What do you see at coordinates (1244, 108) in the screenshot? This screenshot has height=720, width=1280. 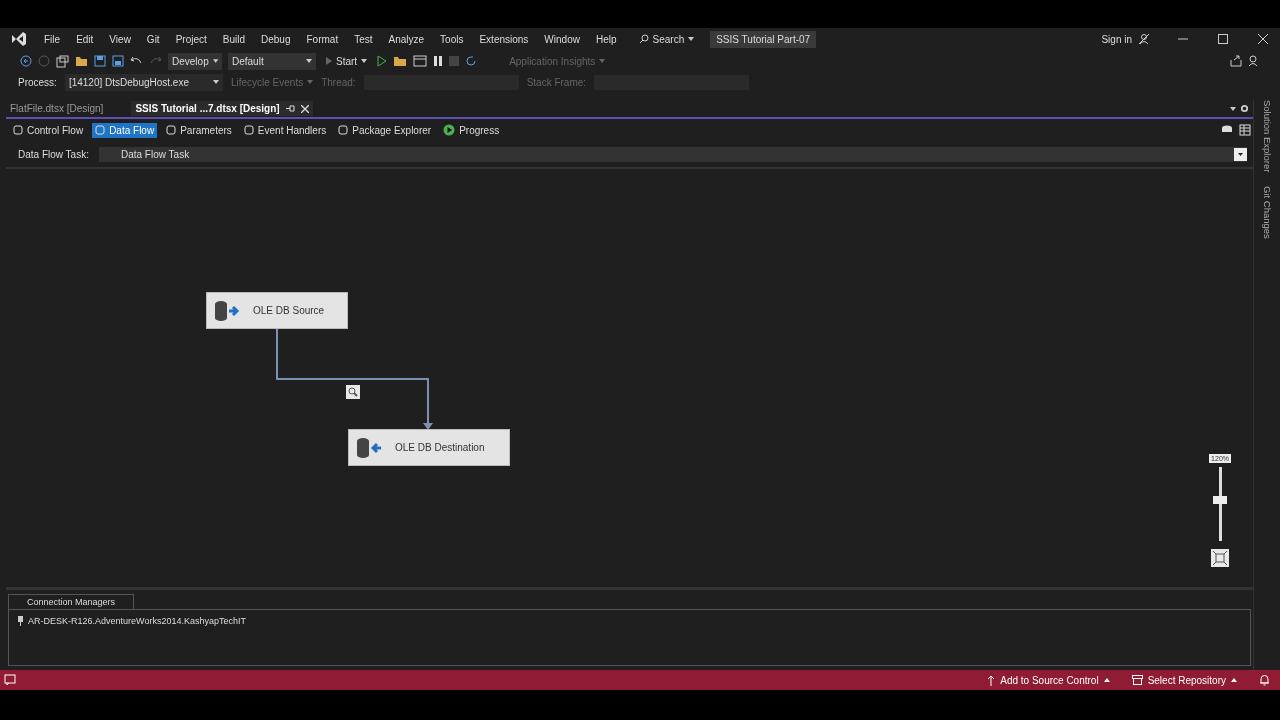 I see `settings-icon` at bounding box center [1244, 108].